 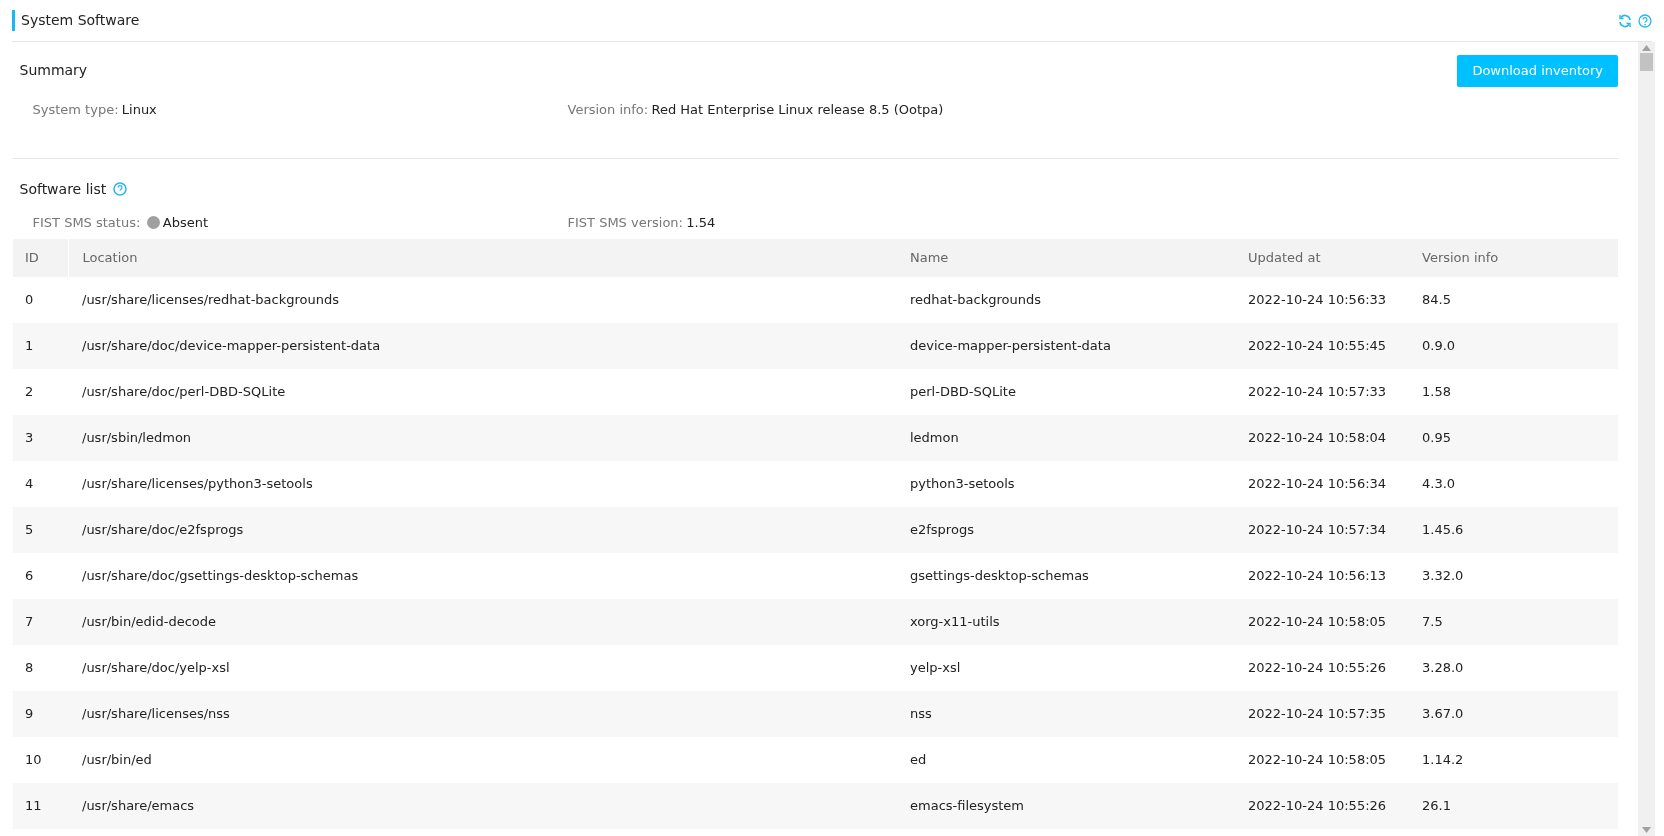 What do you see at coordinates (482, 257) in the screenshot?
I see `column-header: Location` at bounding box center [482, 257].